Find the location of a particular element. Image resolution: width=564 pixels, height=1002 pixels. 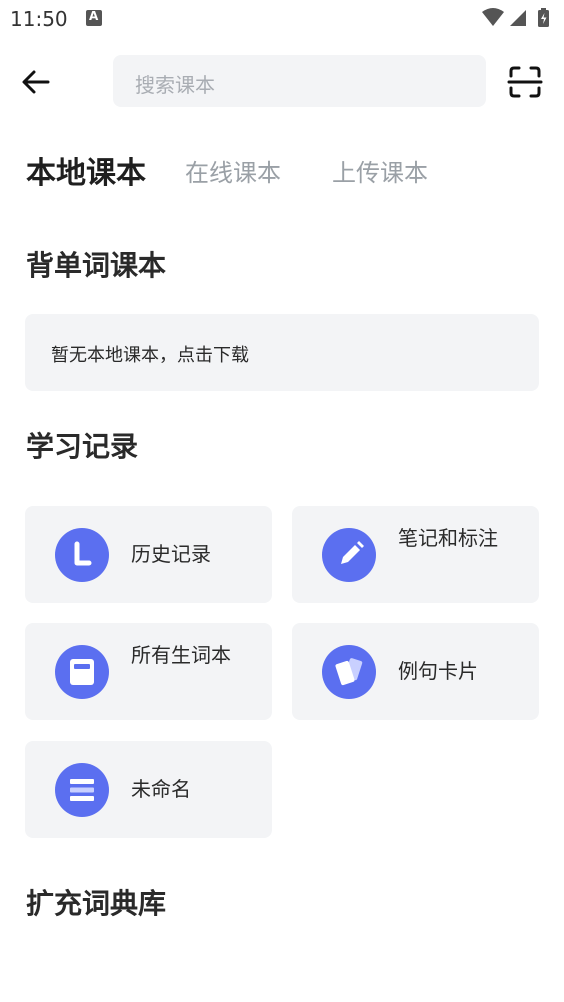

example-cards-card: 例句卡片 is located at coordinates (415, 671).